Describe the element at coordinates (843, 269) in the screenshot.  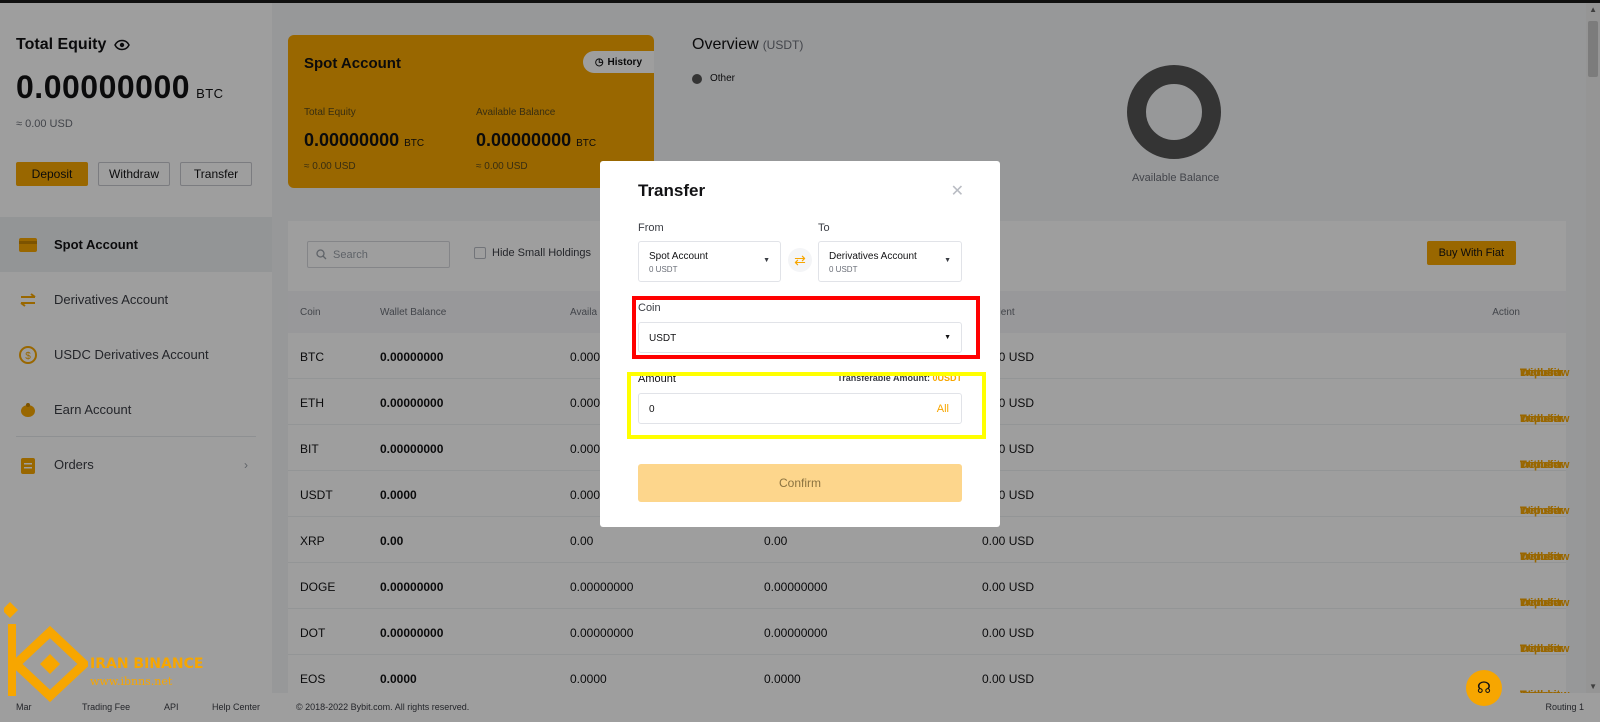
I see `to-account-balance: 0 USDT` at that location.